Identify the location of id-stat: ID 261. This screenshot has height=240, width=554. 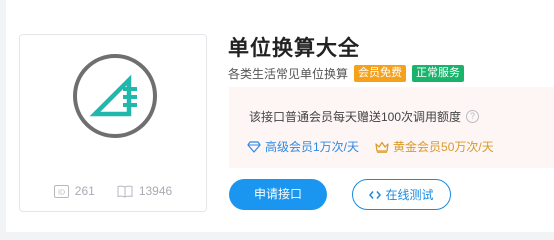
(74, 191).